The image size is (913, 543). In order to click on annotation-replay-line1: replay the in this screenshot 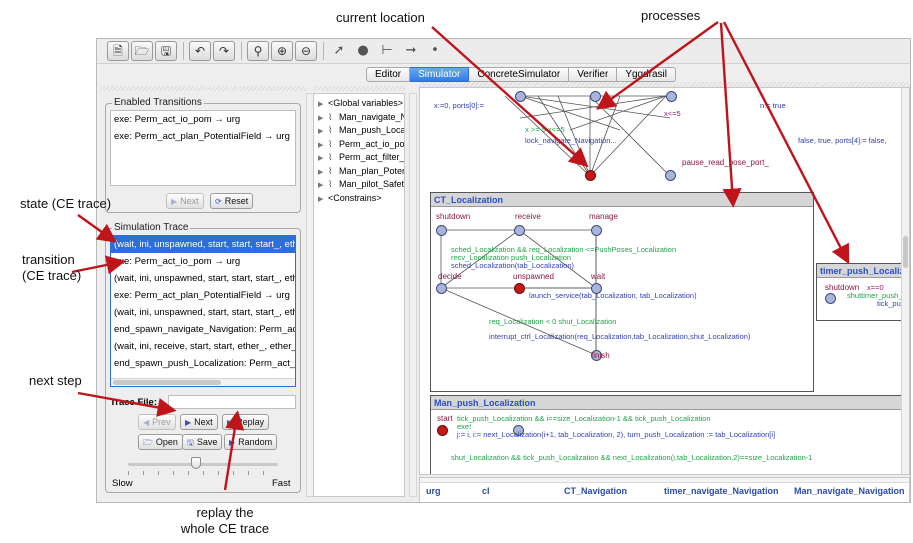, I will do `click(225, 512)`.